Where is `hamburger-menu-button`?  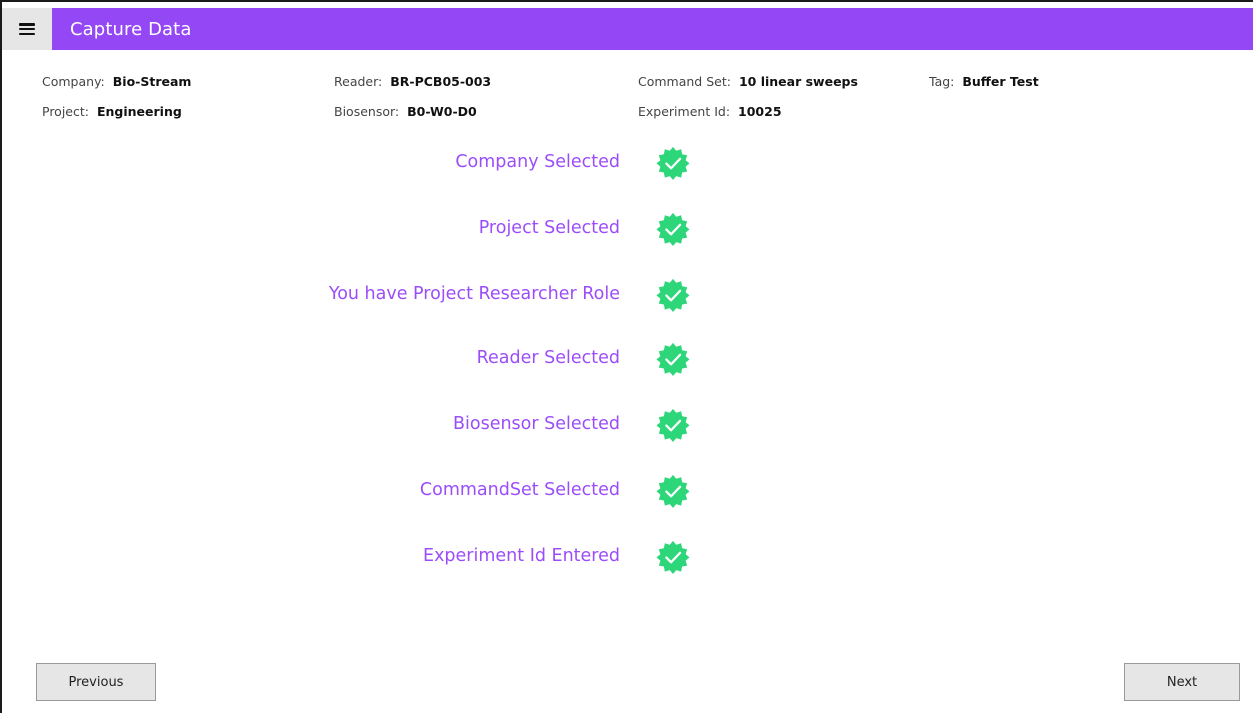
hamburger-menu-button is located at coordinates (27, 29).